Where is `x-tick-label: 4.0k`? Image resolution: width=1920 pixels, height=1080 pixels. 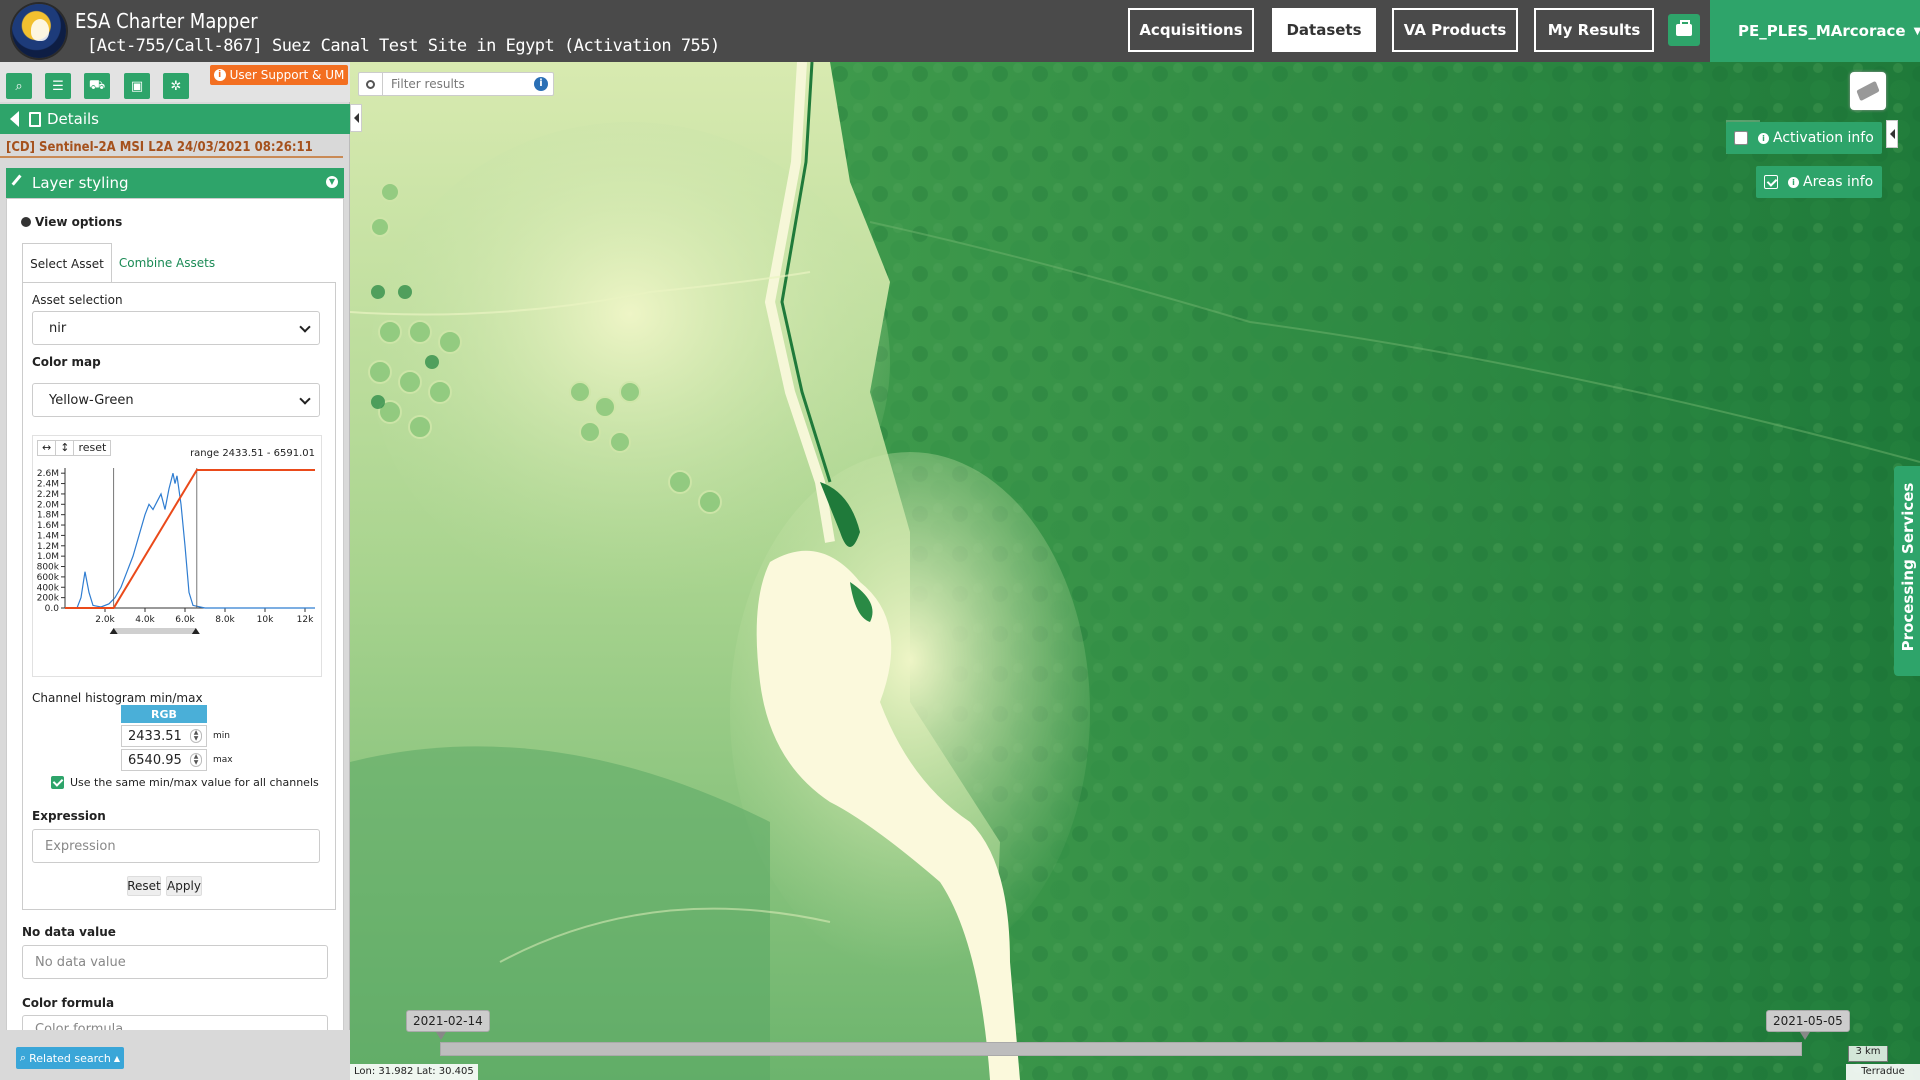
x-tick-label: 4.0k is located at coordinates (145, 620).